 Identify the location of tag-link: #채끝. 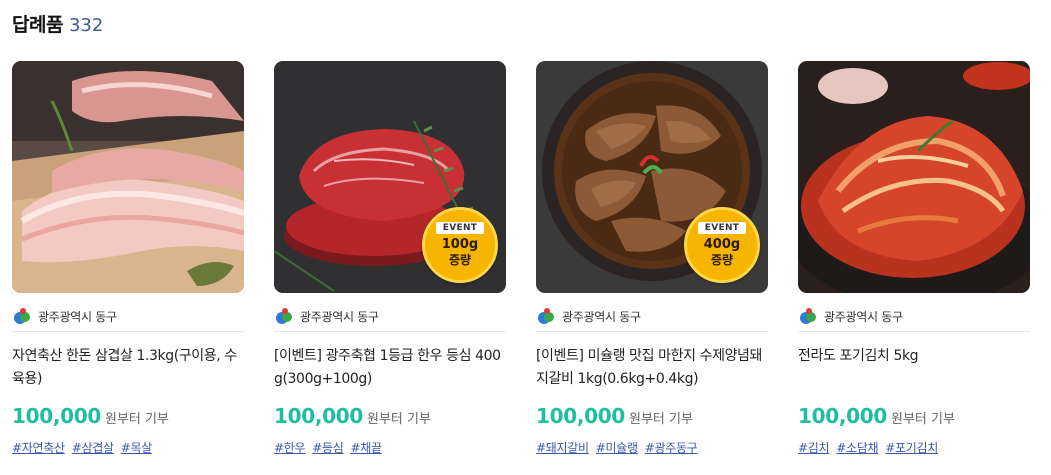
(367, 447).